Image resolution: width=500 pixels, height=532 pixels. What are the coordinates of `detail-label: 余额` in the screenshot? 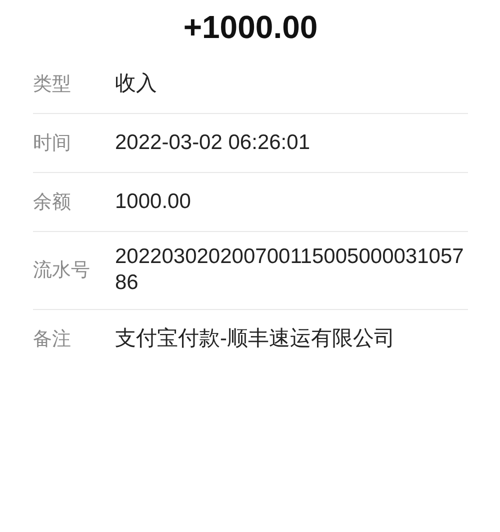 It's located at (52, 202).